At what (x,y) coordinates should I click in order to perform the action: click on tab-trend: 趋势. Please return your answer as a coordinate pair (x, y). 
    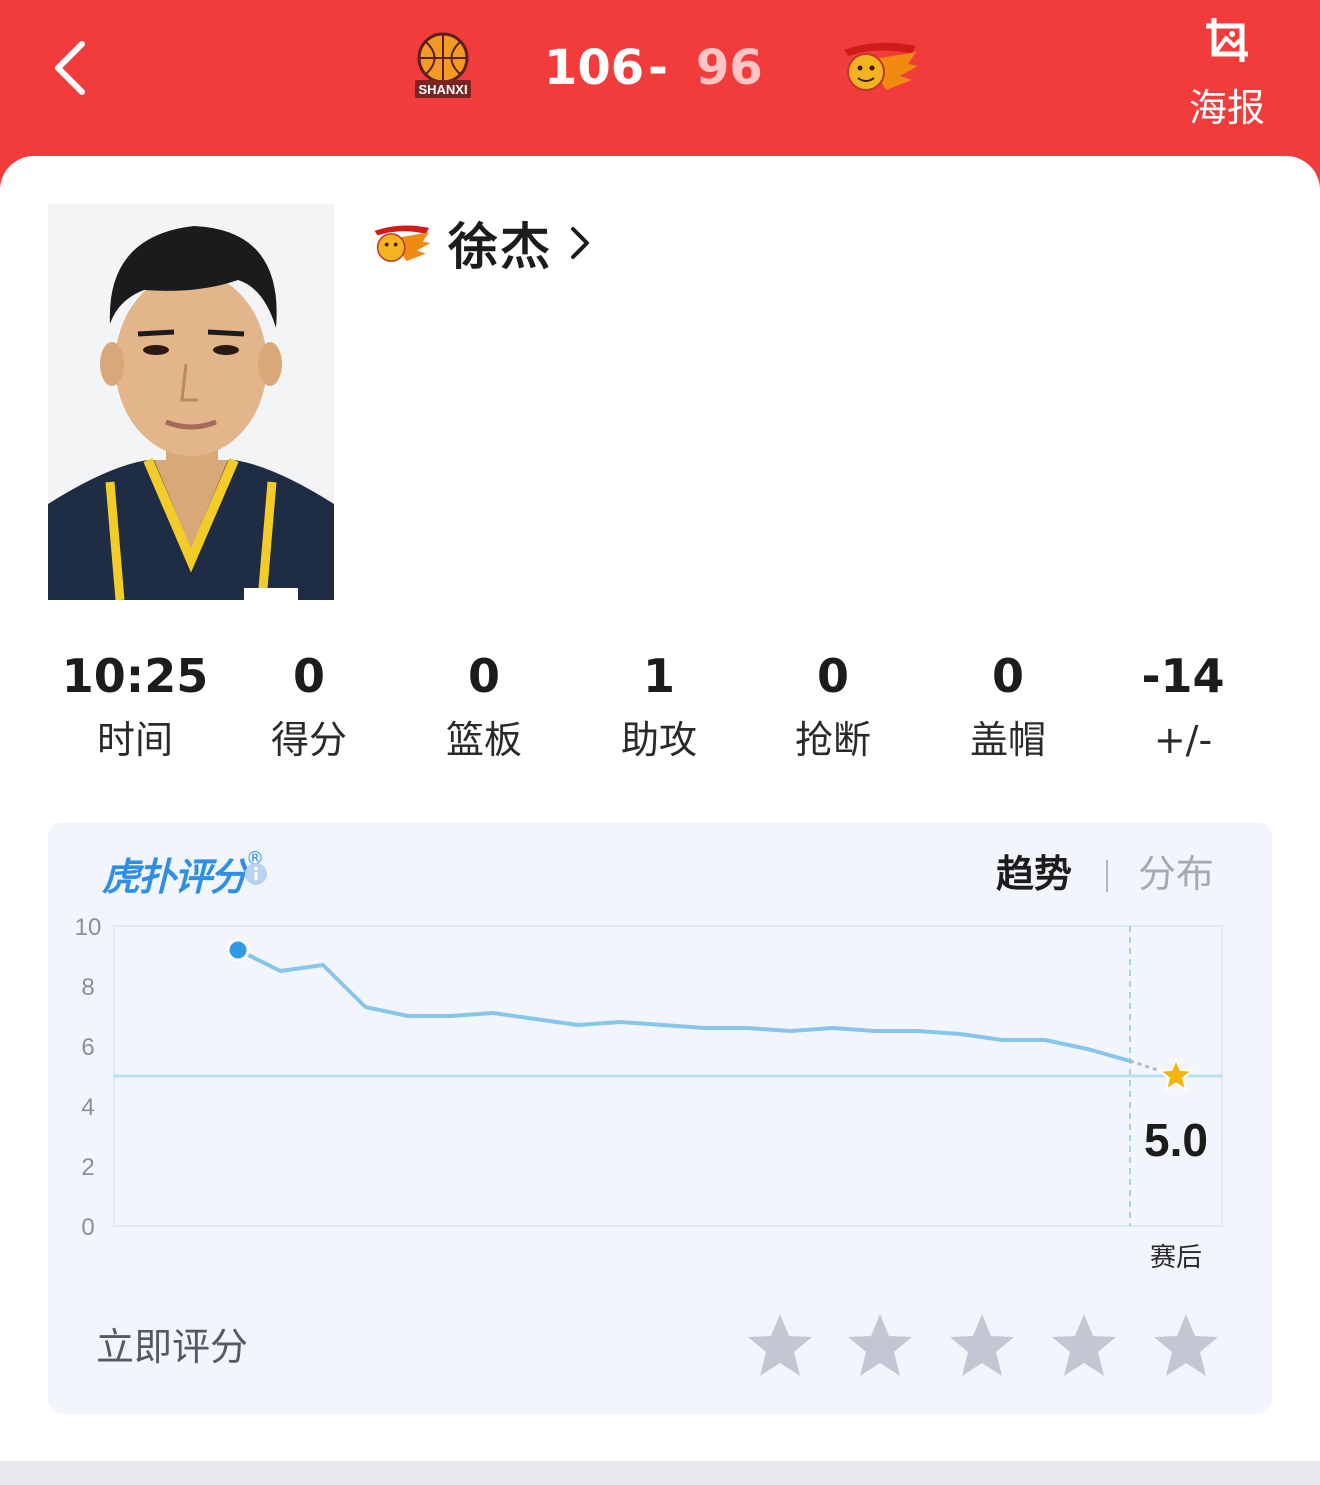
    Looking at the image, I should click on (1034, 874).